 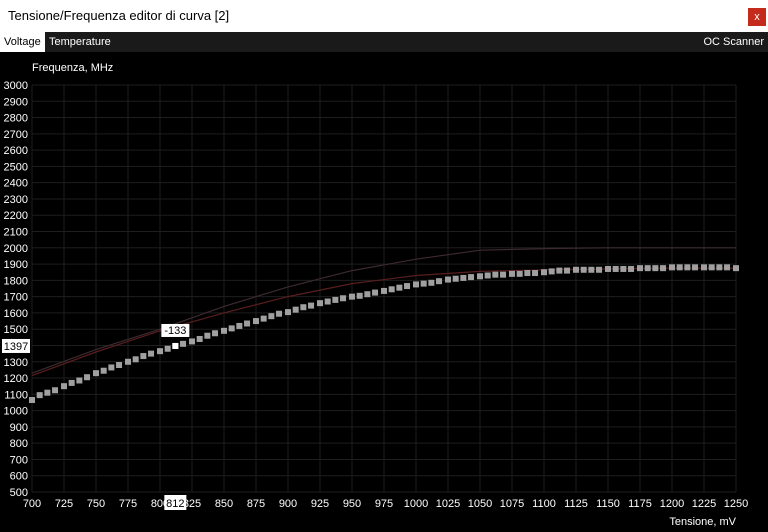 I want to click on tab-voltage: Voltage, so click(x=22, y=42).